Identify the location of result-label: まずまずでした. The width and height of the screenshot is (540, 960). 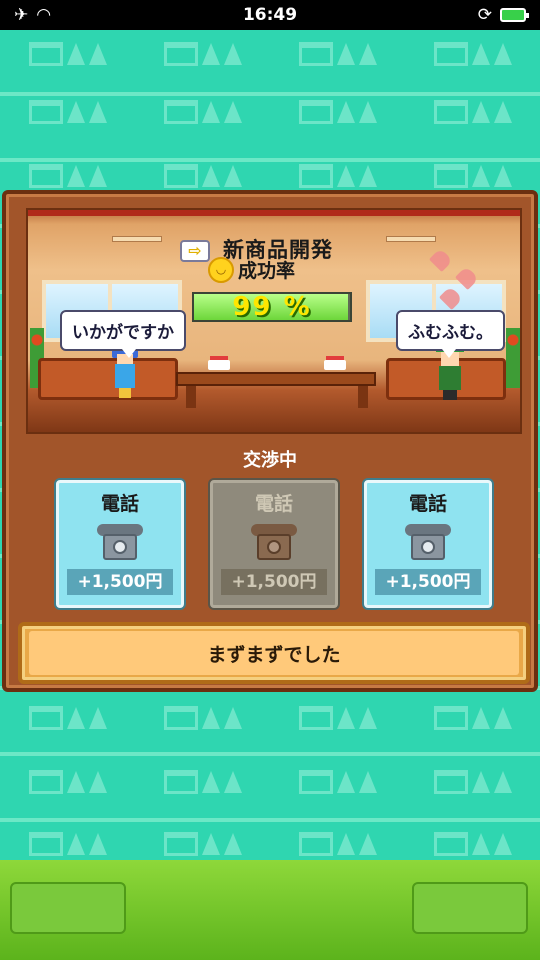
(274, 654).